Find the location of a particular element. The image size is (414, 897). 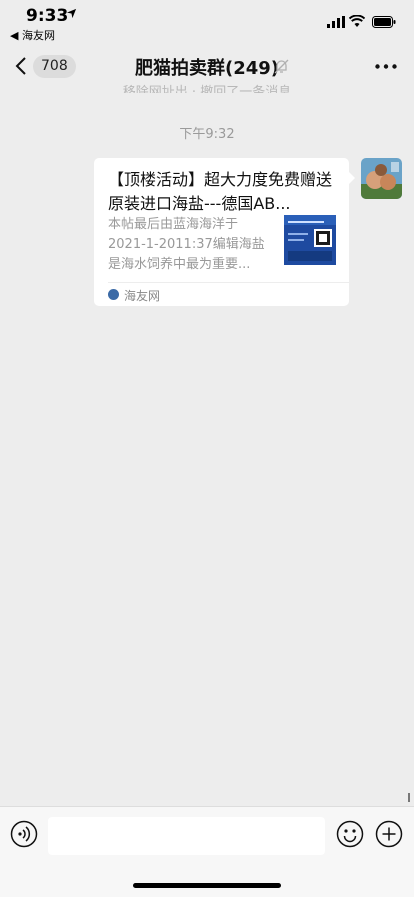

emoji-icon is located at coordinates (350, 834).